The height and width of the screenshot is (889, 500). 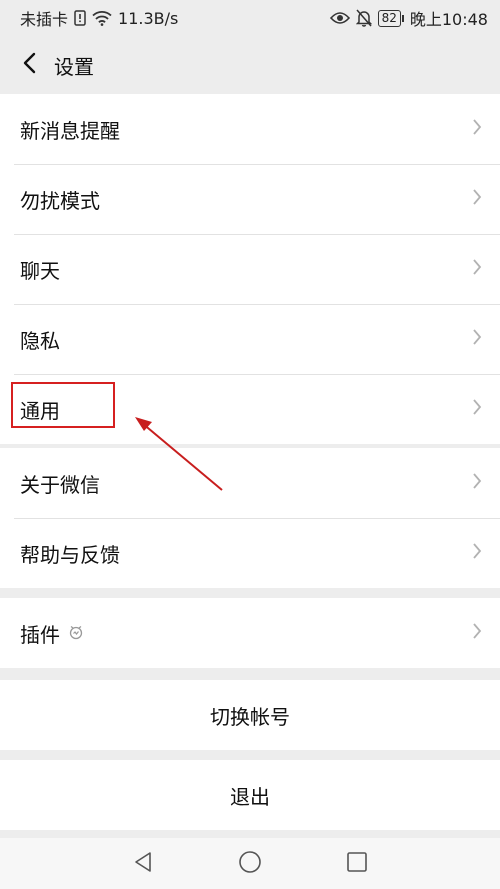 What do you see at coordinates (250, 553) in the screenshot?
I see `setting-item-help-feedback: 帮助与反馈` at bounding box center [250, 553].